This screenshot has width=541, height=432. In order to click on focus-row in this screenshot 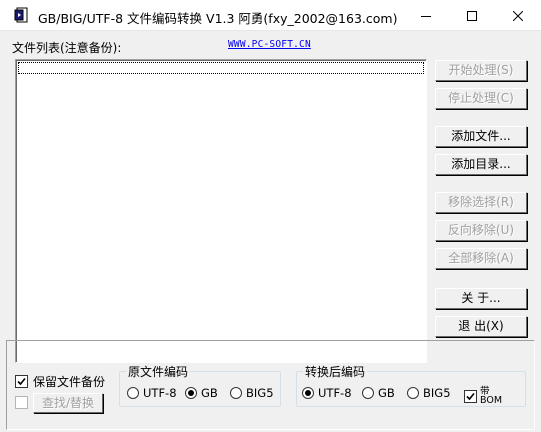, I will do `click(221, 68)`.